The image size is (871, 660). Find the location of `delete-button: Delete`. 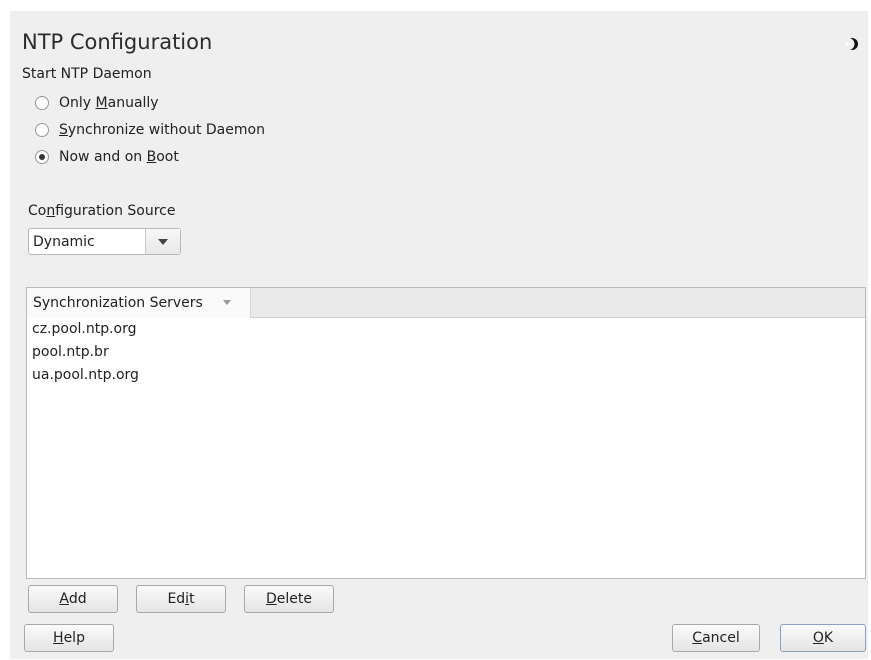

delete-button: Delete is located at coordinates (289, 599).